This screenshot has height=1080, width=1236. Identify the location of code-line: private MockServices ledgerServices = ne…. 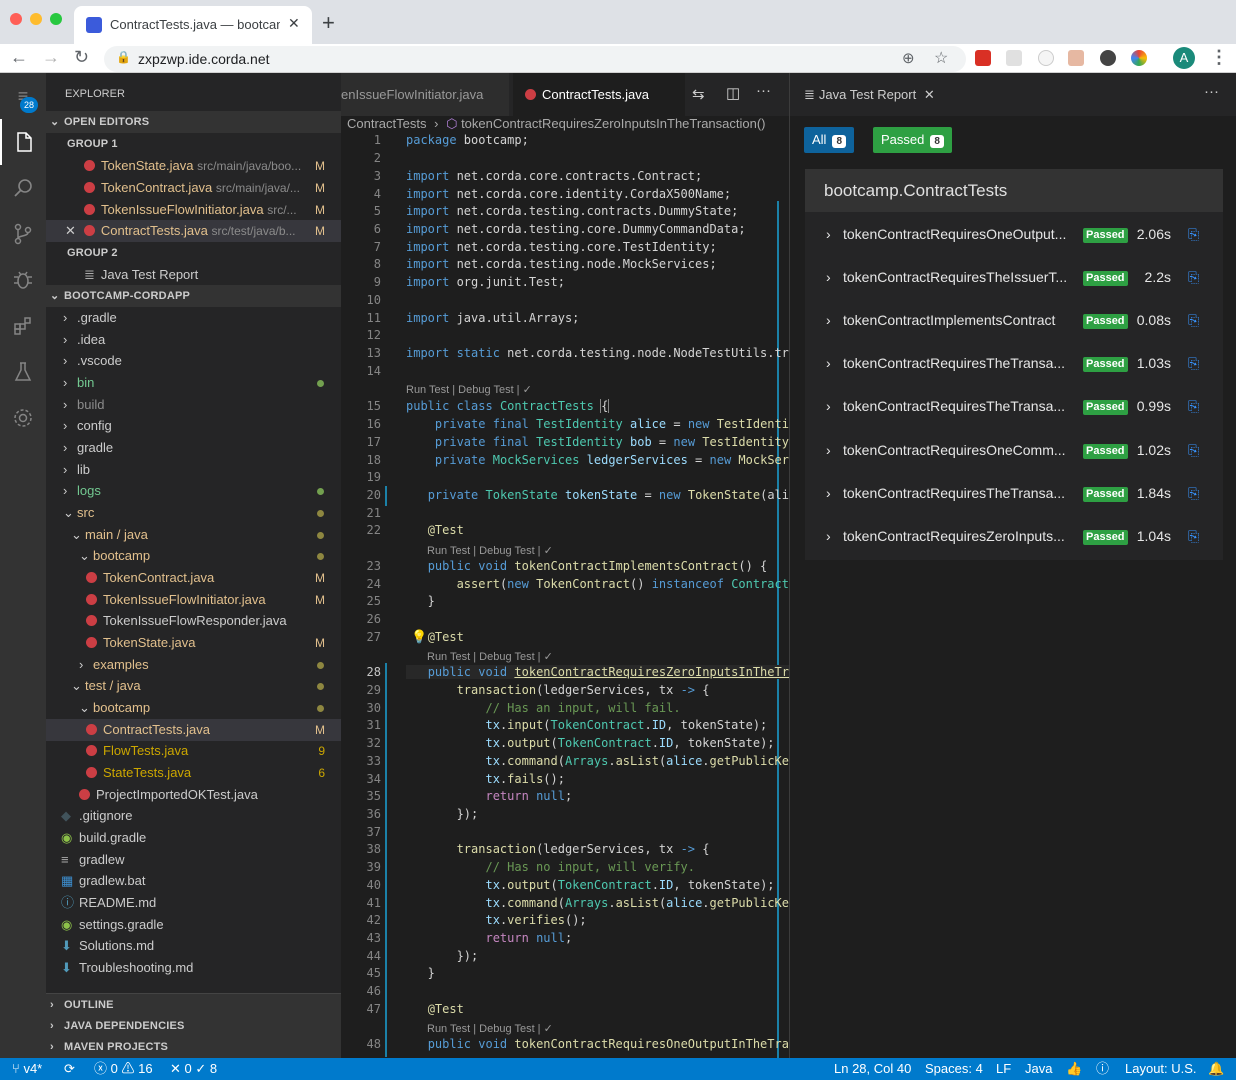
(597, 460).